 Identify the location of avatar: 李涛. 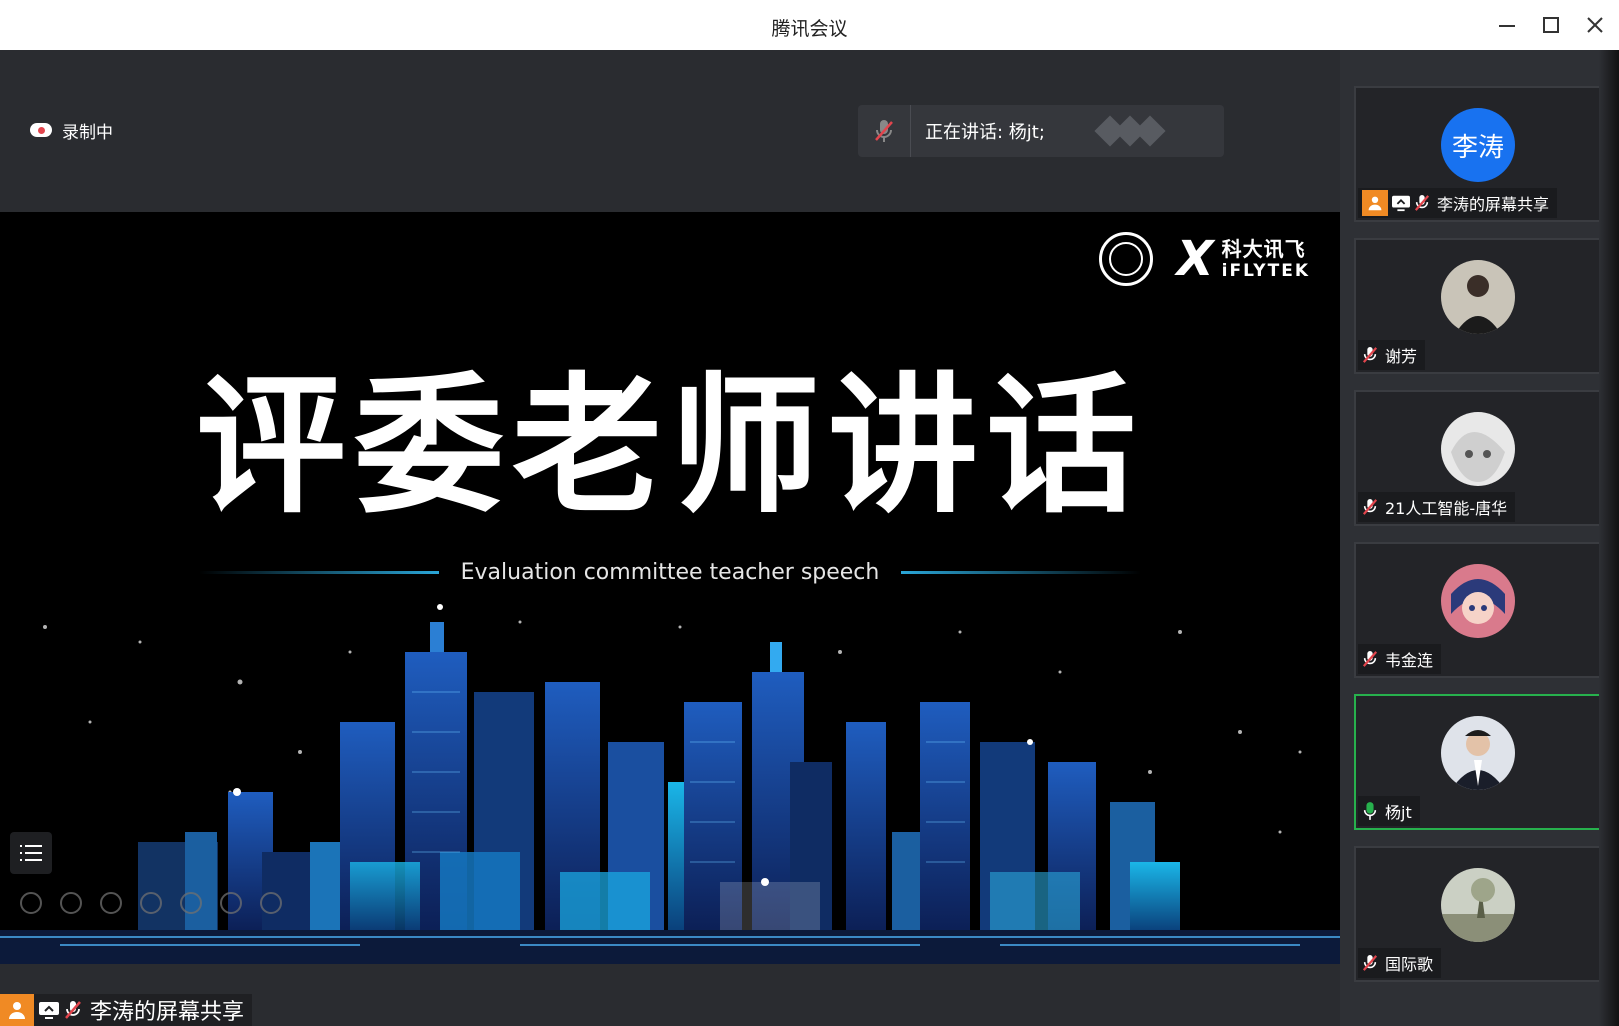
(1478, 145).